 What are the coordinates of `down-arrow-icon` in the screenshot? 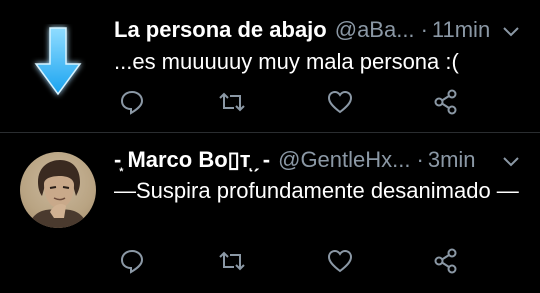 It's located at (58, 62).